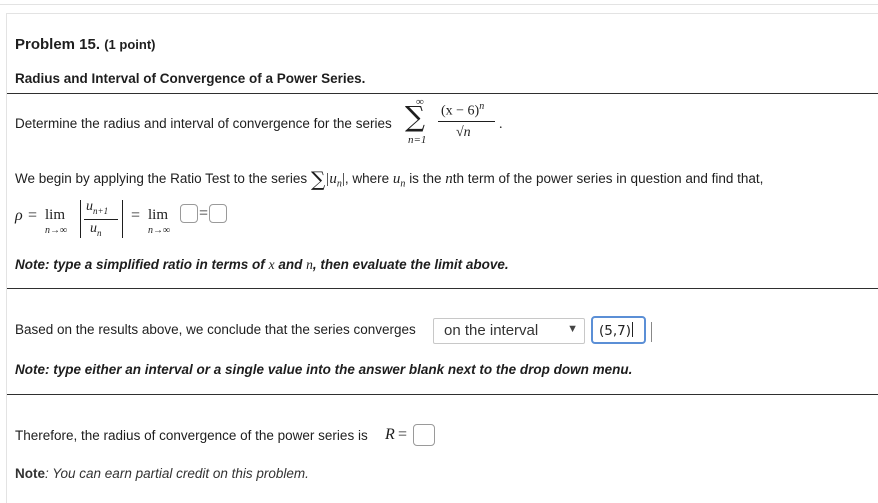 The width and height of the screenshot is (878, 503). I want to click on note1-x-var: x, so click(271, 264).